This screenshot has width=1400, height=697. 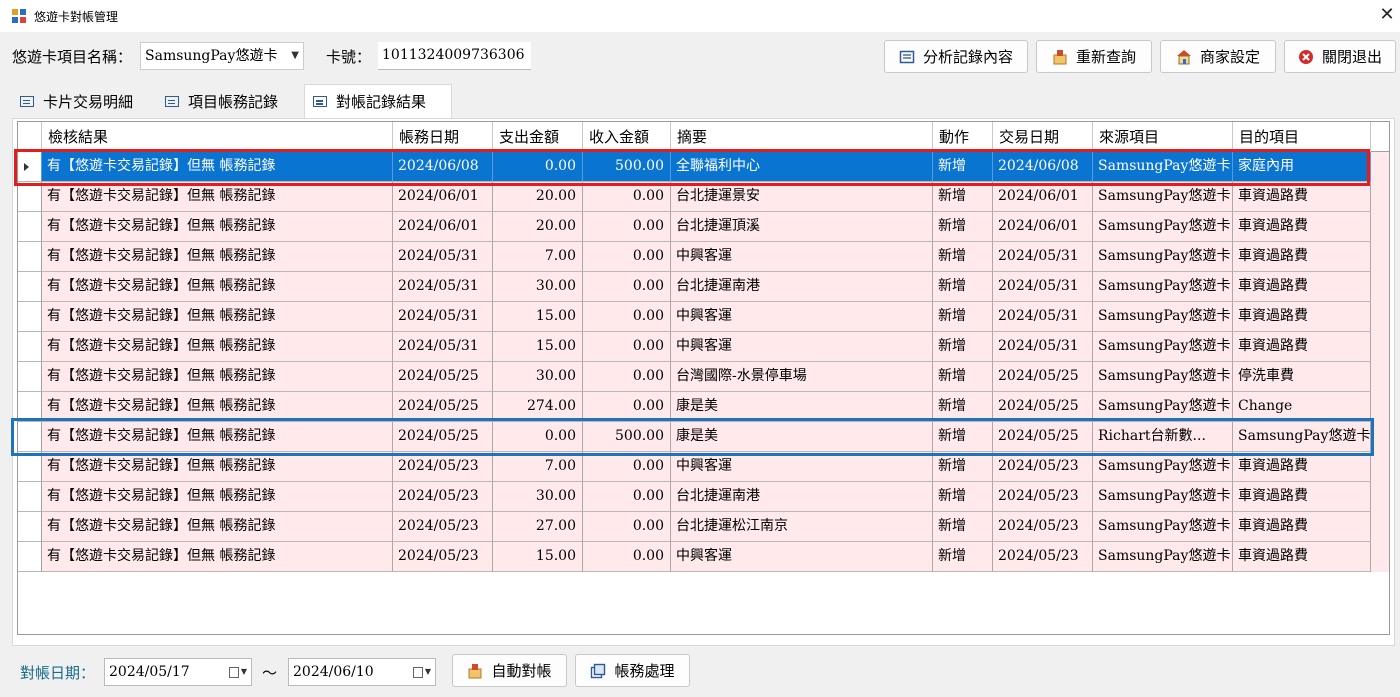 I want to click on date-from-picker: 2024/05/17 ▼, so click(x=178, y=672).